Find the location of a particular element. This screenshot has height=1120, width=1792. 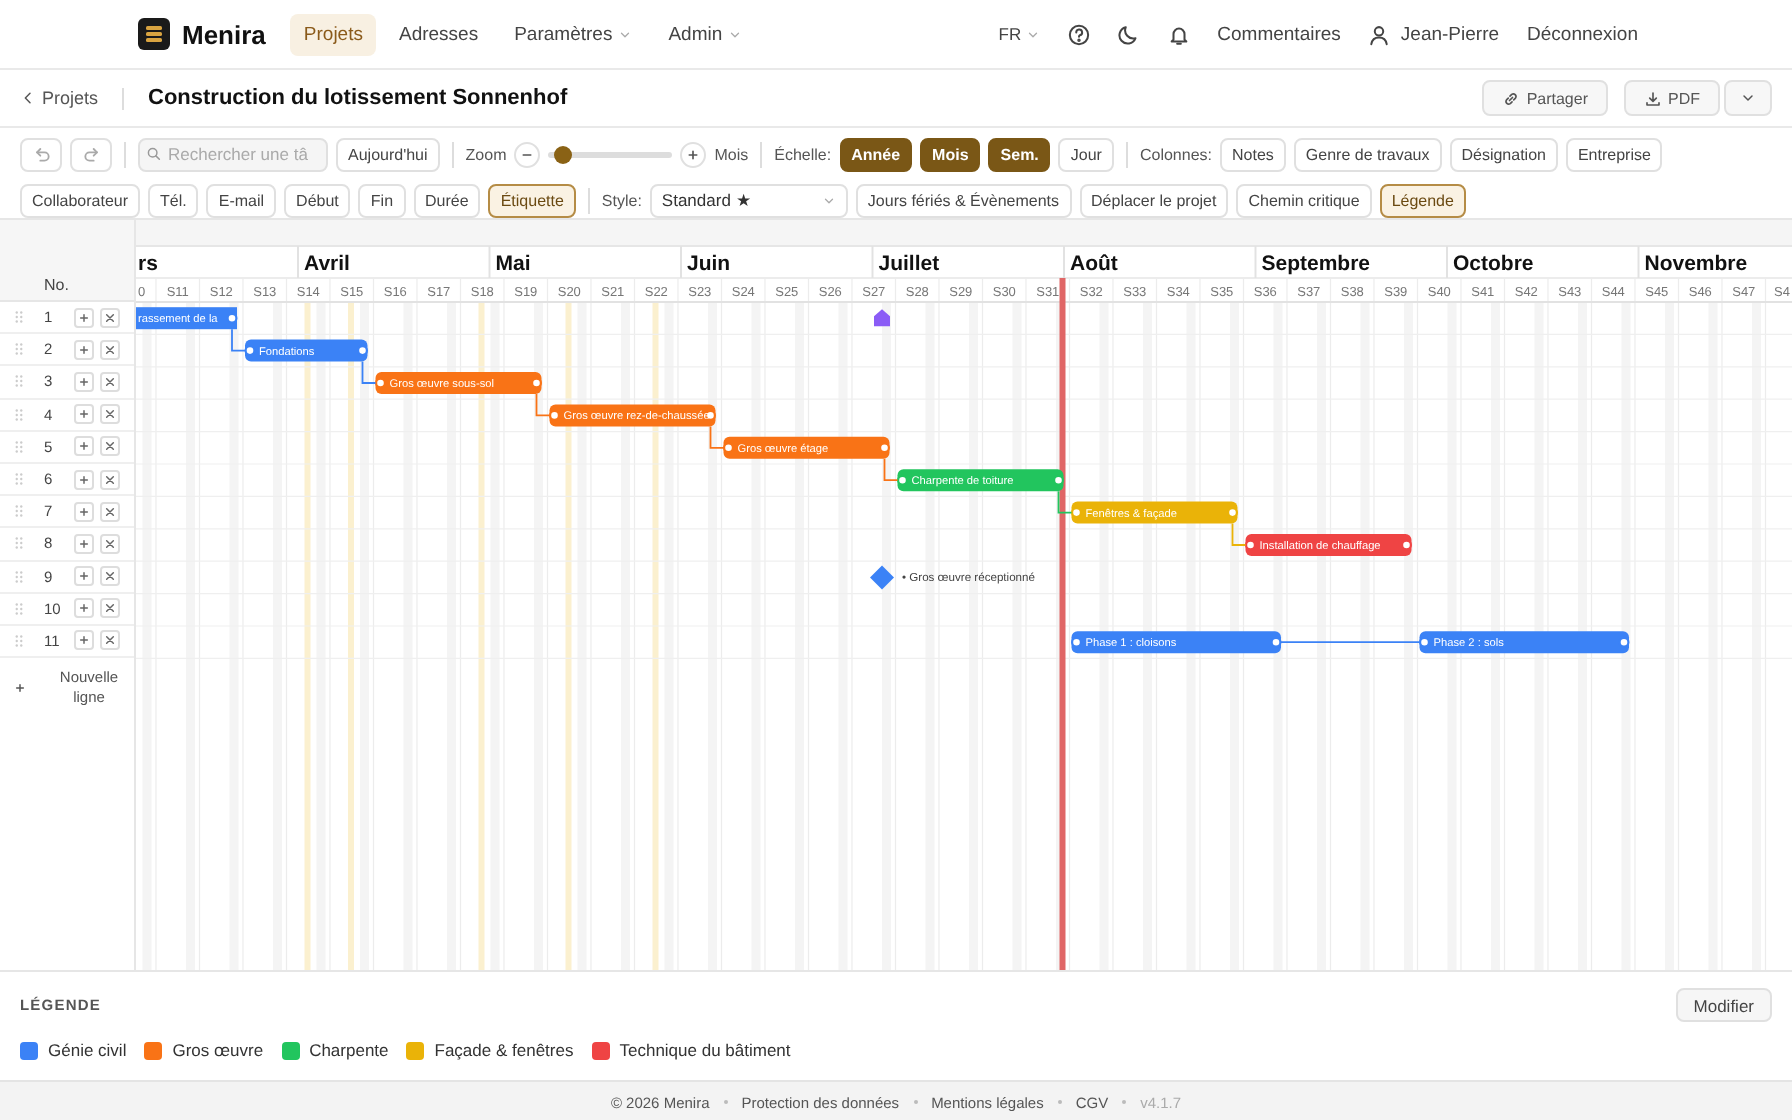

logout-link: Déconnexion is located at coordinates (1582, 34).